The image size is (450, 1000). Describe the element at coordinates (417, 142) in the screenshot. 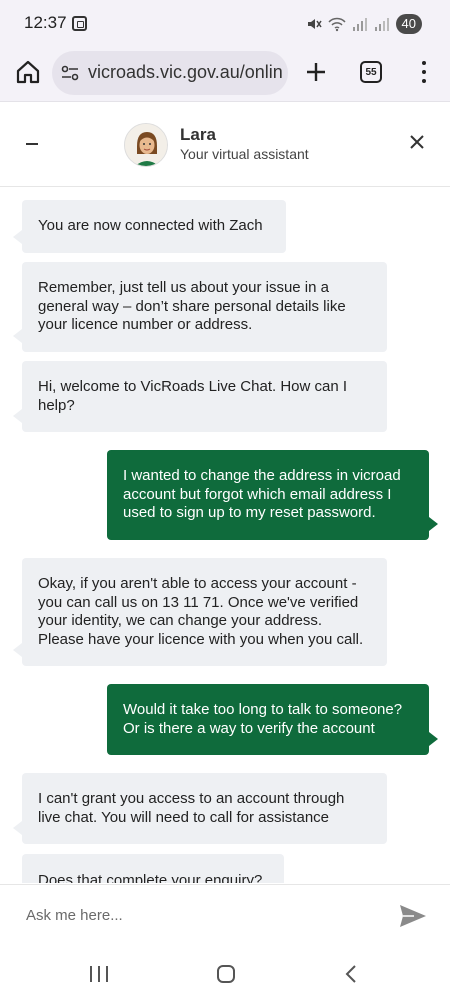

I see `close-icon` at that location.